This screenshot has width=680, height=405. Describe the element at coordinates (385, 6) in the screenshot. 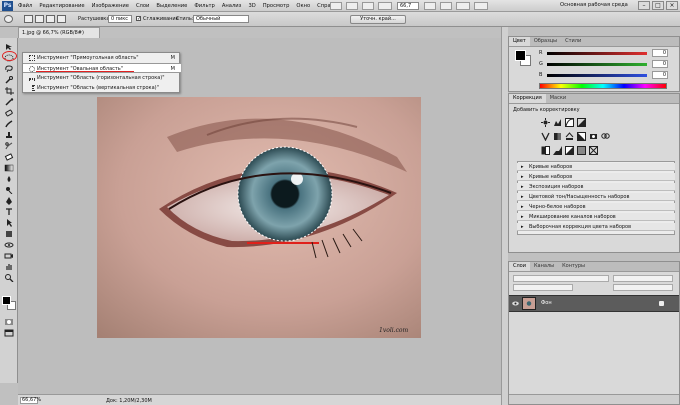

I see `zoom-tool-button` at that location.